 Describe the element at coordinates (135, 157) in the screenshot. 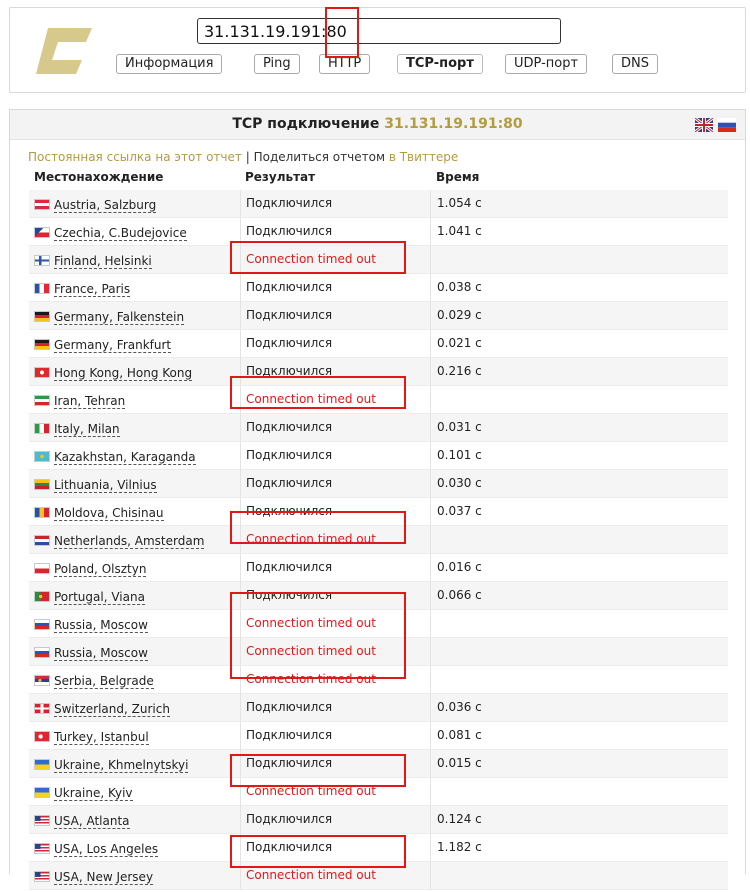

I see `permalink-link: Постоянная ссылка на этот отчет` at that location.